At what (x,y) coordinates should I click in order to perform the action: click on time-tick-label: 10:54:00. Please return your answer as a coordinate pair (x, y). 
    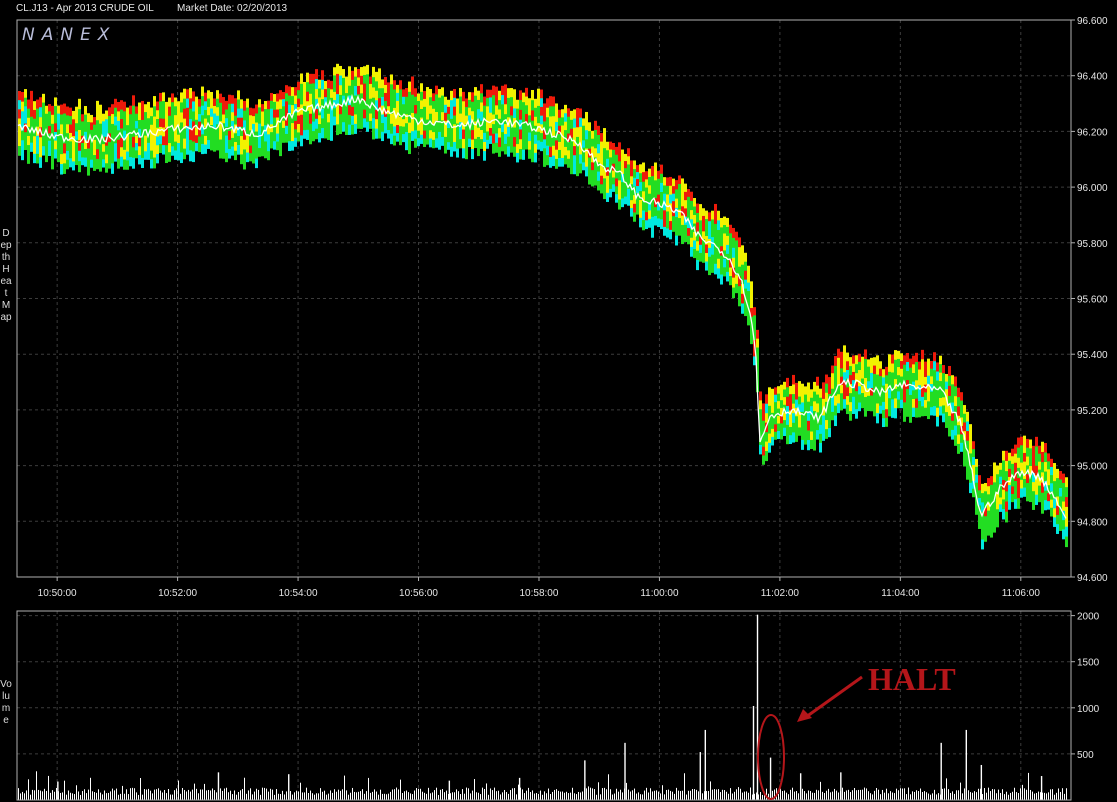
    Looking at the image, I should click on (298, 593).